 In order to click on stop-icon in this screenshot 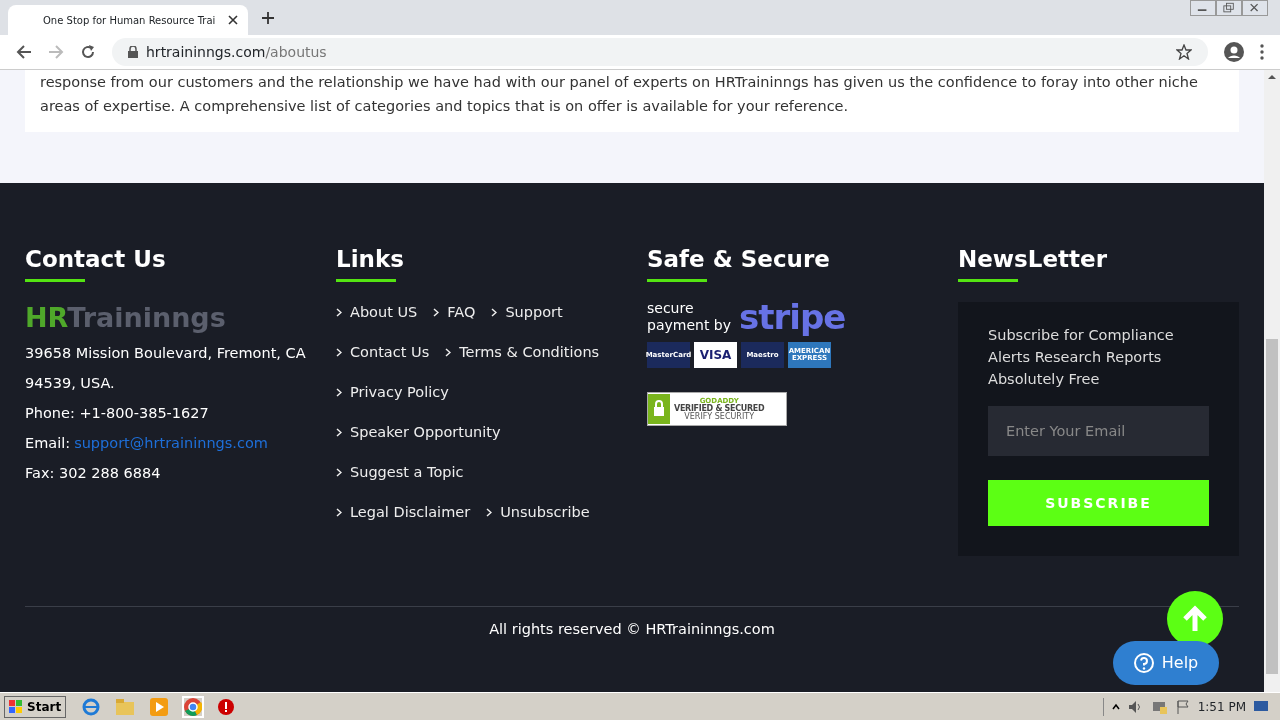, I will do `click(226, 706)`.